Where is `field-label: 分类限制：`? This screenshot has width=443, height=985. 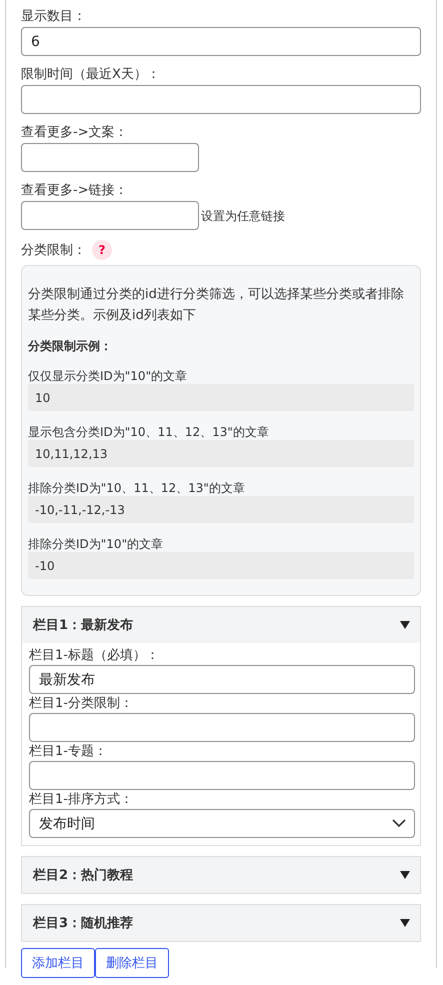 field-label: 分类限制： is located at coordinates (53, 250).